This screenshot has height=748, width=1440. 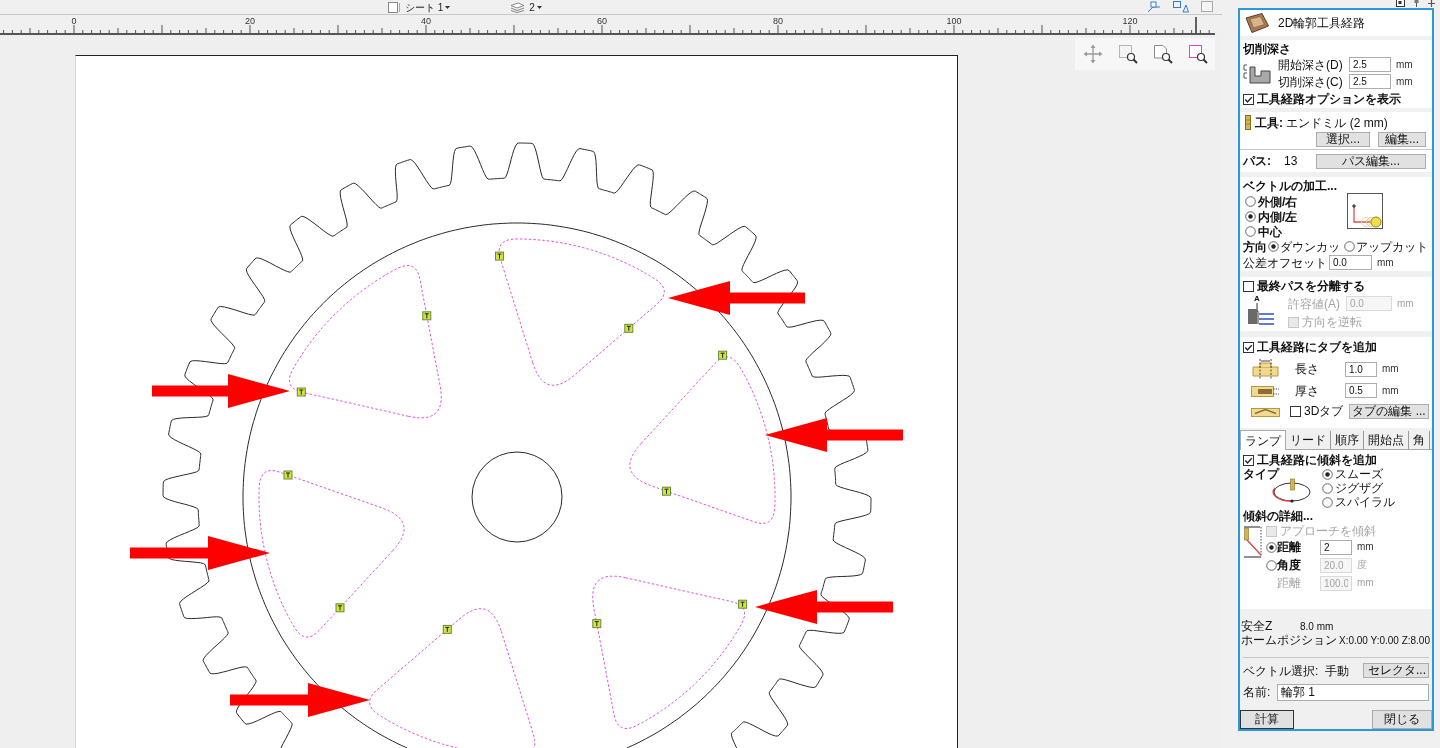 I want to click on field-label: 開始深さ(D), so click(x=1311, y=64).